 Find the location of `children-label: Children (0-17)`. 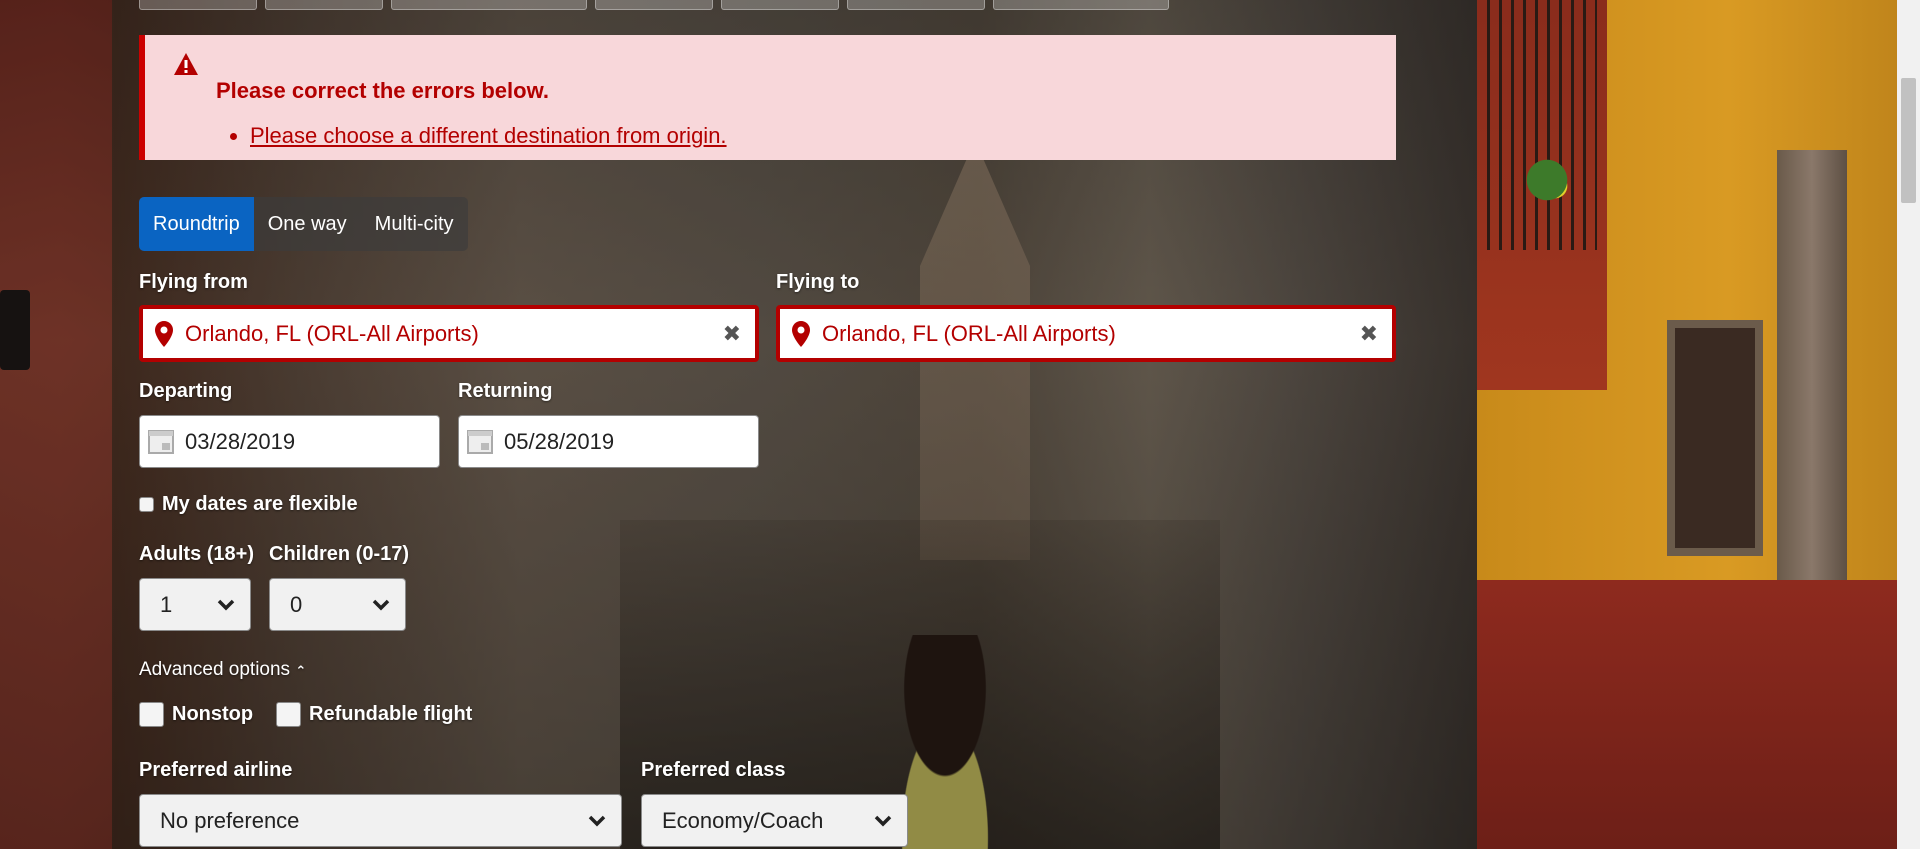

children-label: Children (0-17) is located at coordinates (339, 554).